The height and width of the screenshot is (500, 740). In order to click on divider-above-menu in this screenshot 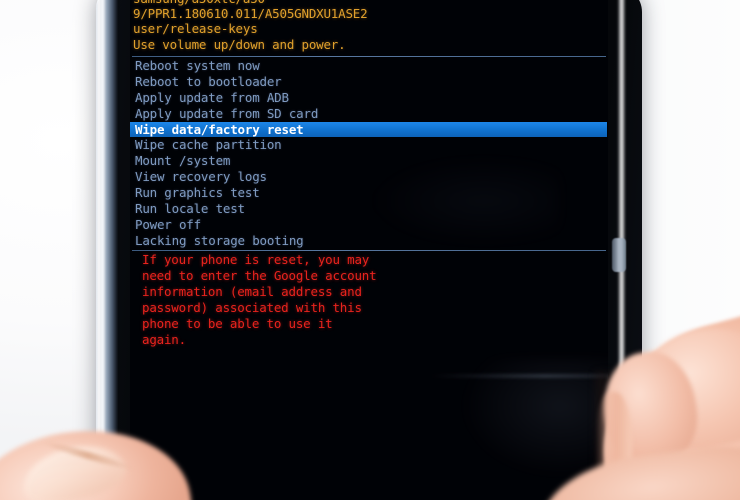, I will do `click(369, 56)`.